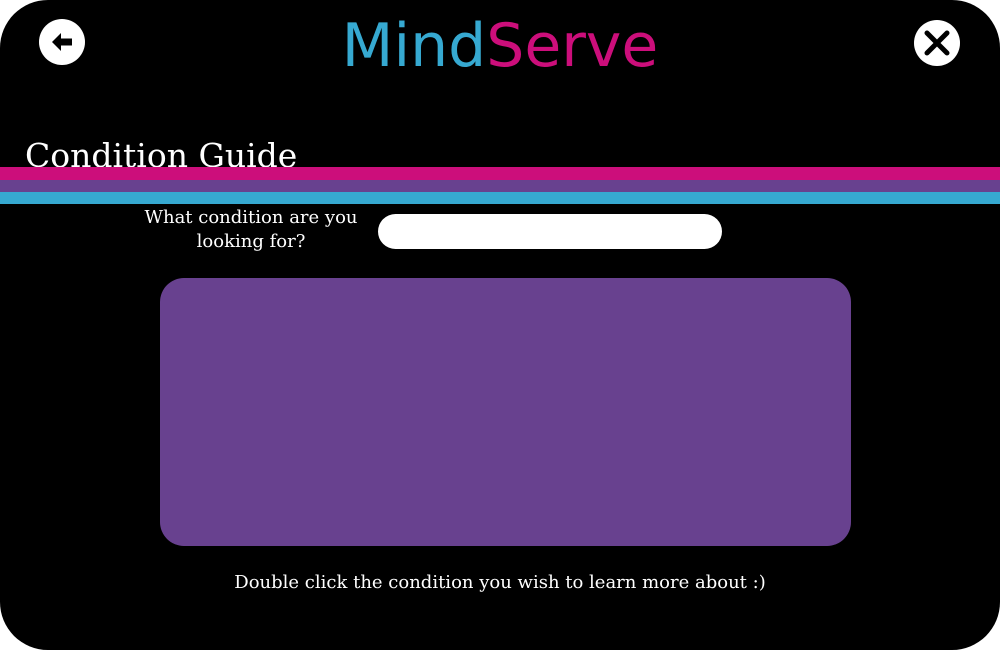  I want to click on app-title-serve: Serve, so click(572, 46).